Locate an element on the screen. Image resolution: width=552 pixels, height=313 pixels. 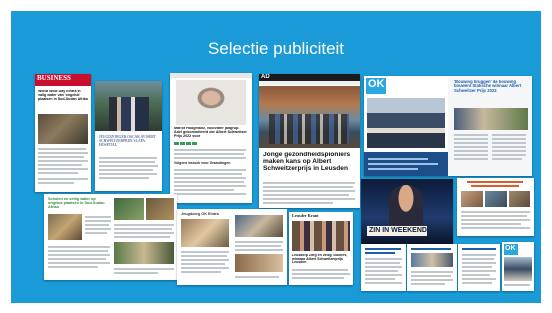
award-people is located at coordinates (129, 114).